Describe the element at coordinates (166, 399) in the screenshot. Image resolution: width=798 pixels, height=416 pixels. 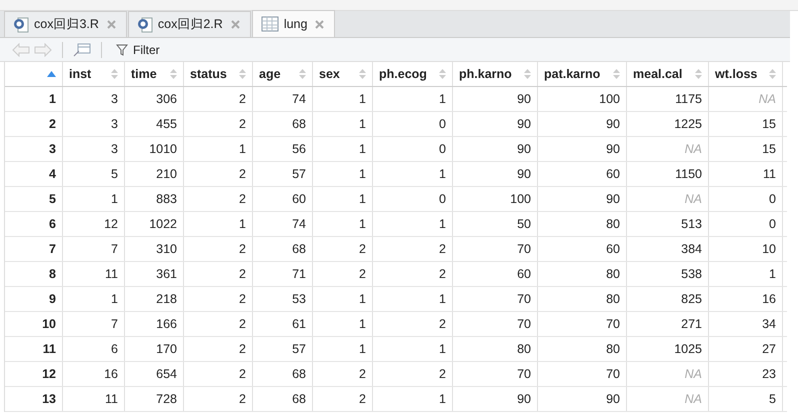
I see `table-cell: 728` at that location.